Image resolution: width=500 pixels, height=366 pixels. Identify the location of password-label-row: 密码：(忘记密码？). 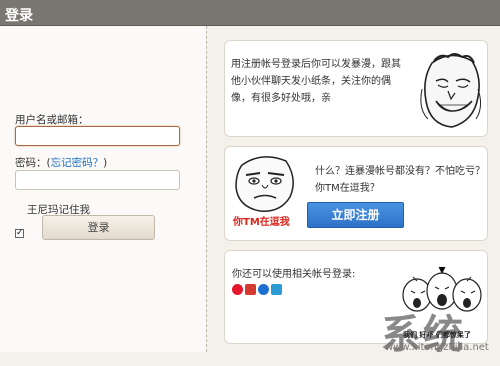
(61, 162).